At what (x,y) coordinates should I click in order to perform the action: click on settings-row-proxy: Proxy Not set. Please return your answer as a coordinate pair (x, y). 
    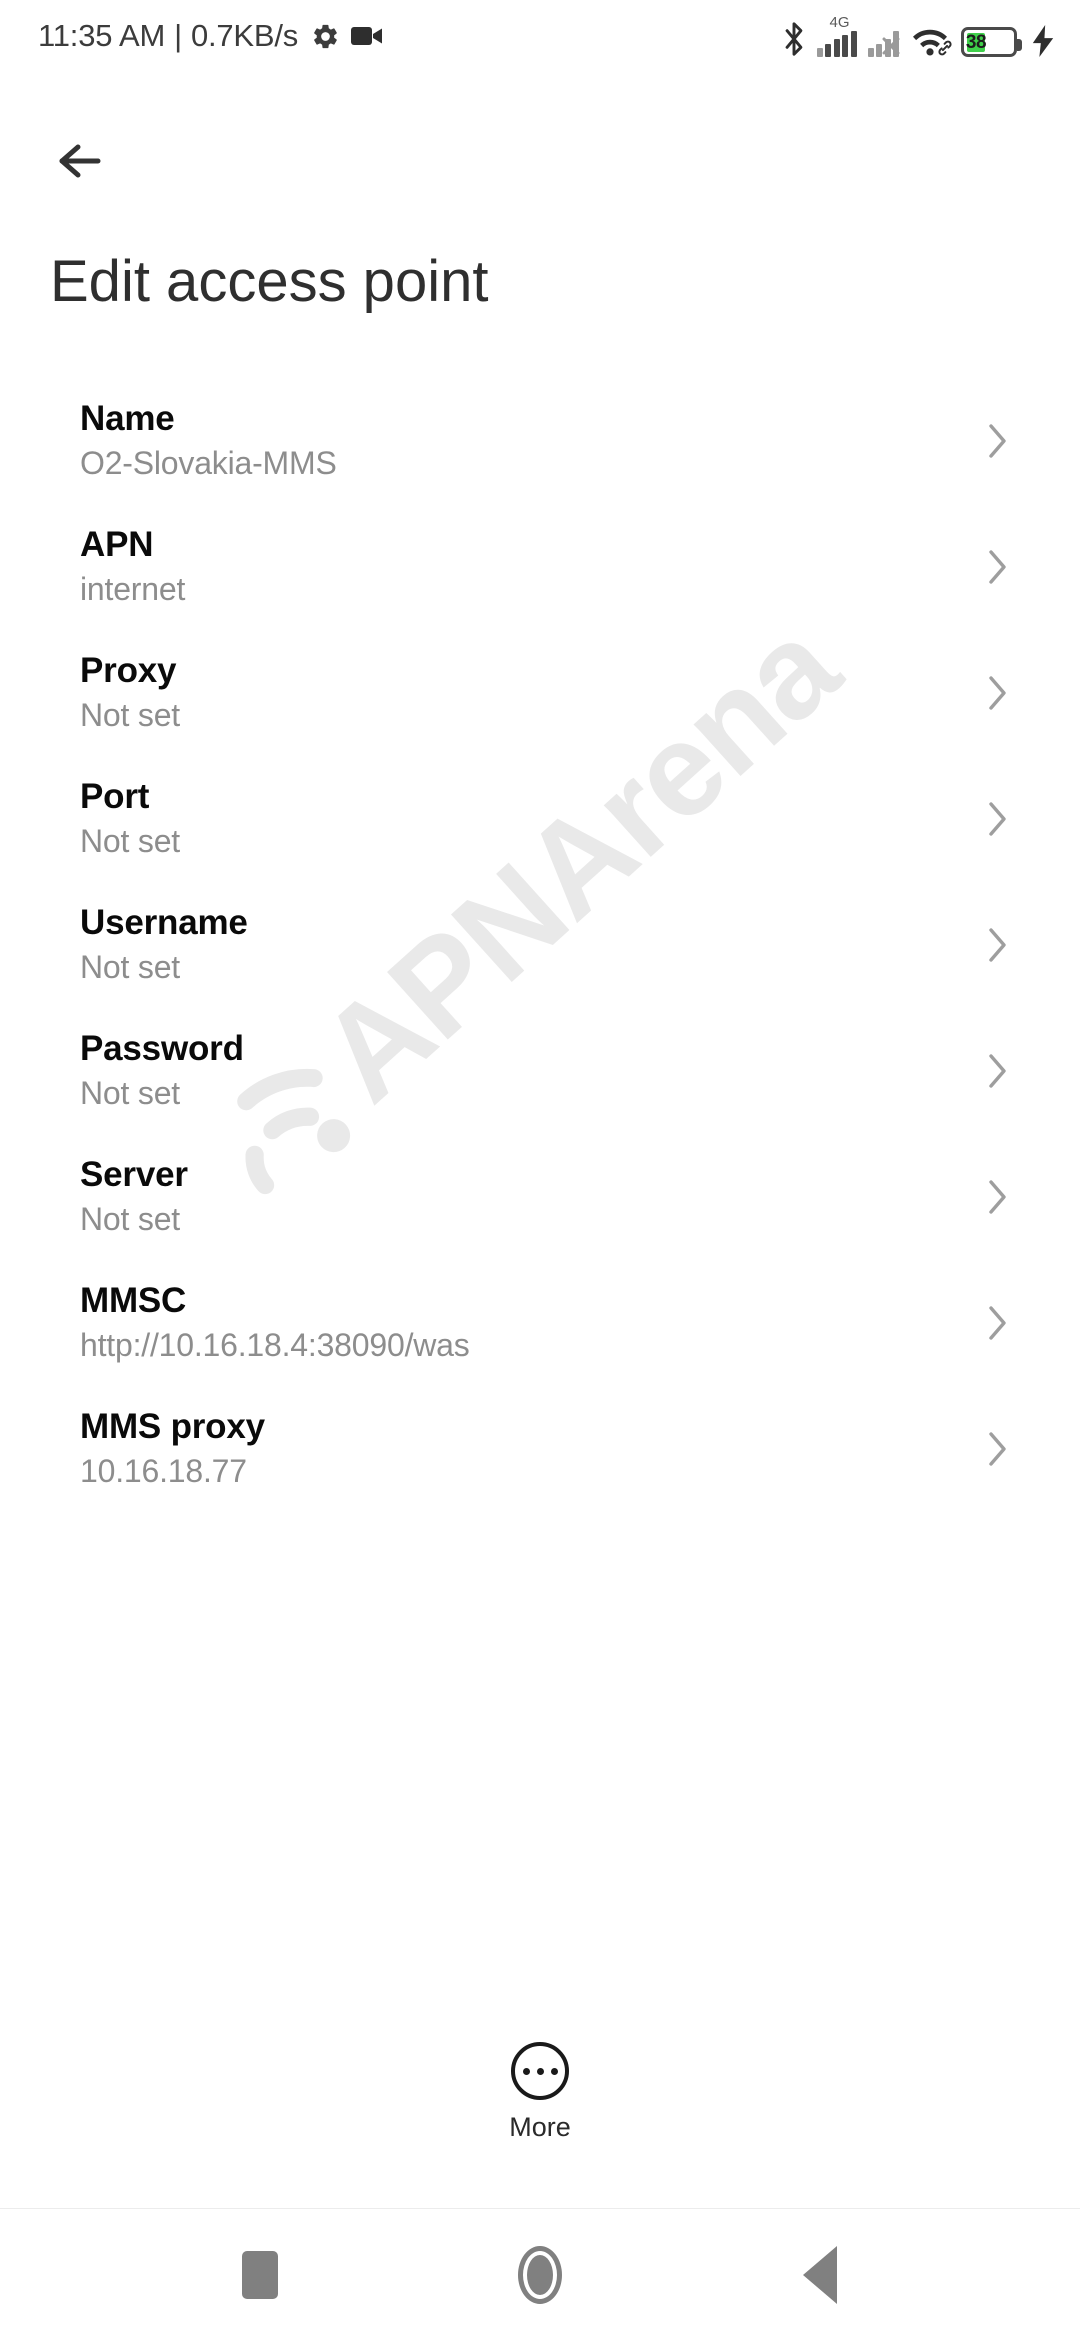
    Looking at the image, I should click on (540, 693).